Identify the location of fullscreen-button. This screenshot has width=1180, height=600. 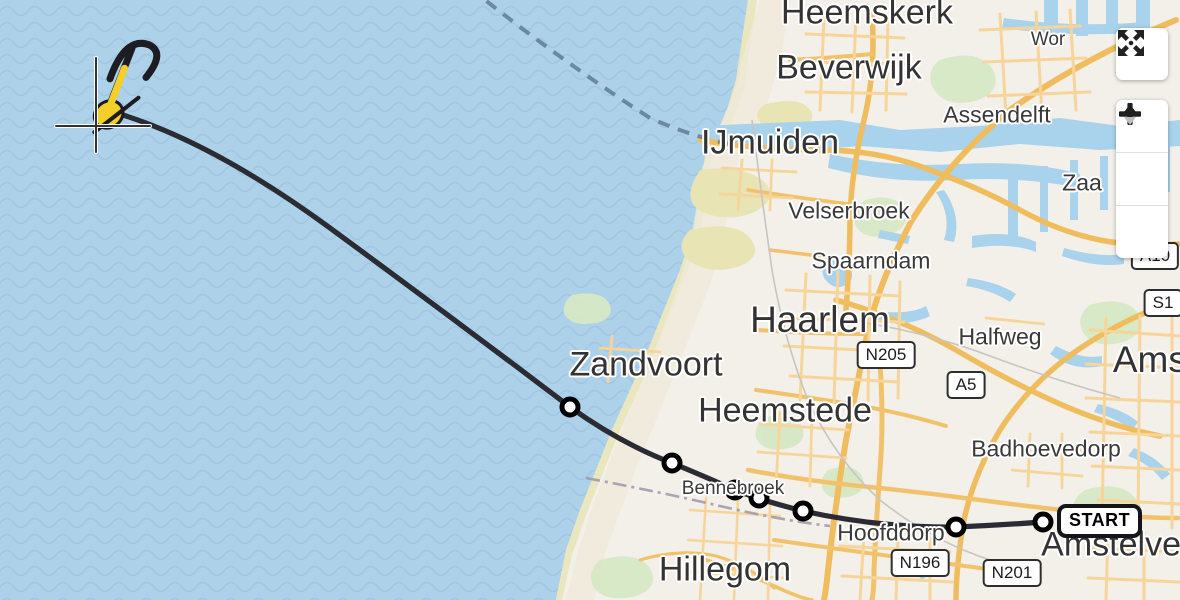
(1142, 54).